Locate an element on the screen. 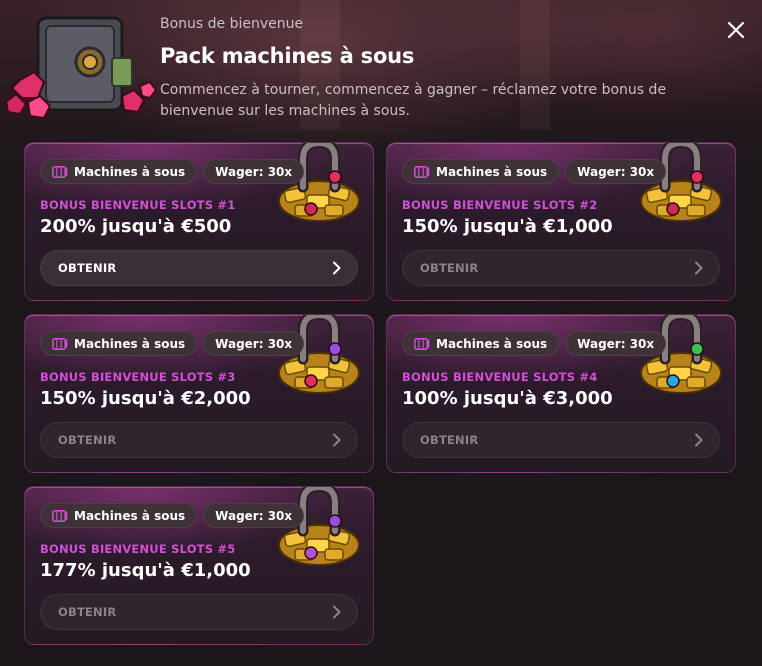 This screenshot has height=666, width=762. close-icon is located at coordinates (736, 30).